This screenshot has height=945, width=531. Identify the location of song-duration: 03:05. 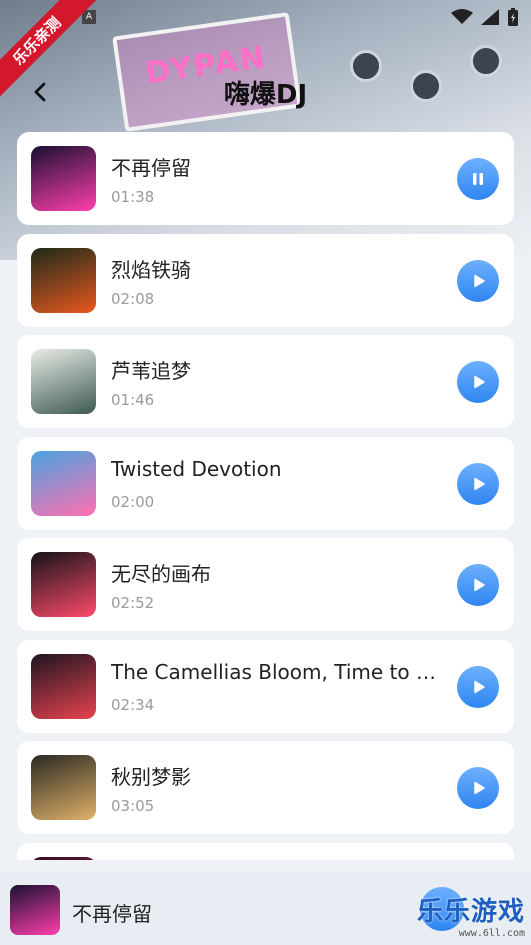
(133, 806).